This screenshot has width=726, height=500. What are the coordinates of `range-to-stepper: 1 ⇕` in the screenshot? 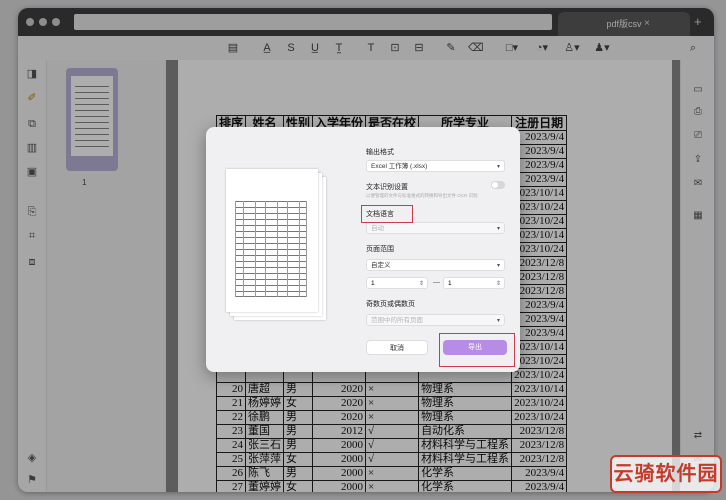 It's located at (474, 283).